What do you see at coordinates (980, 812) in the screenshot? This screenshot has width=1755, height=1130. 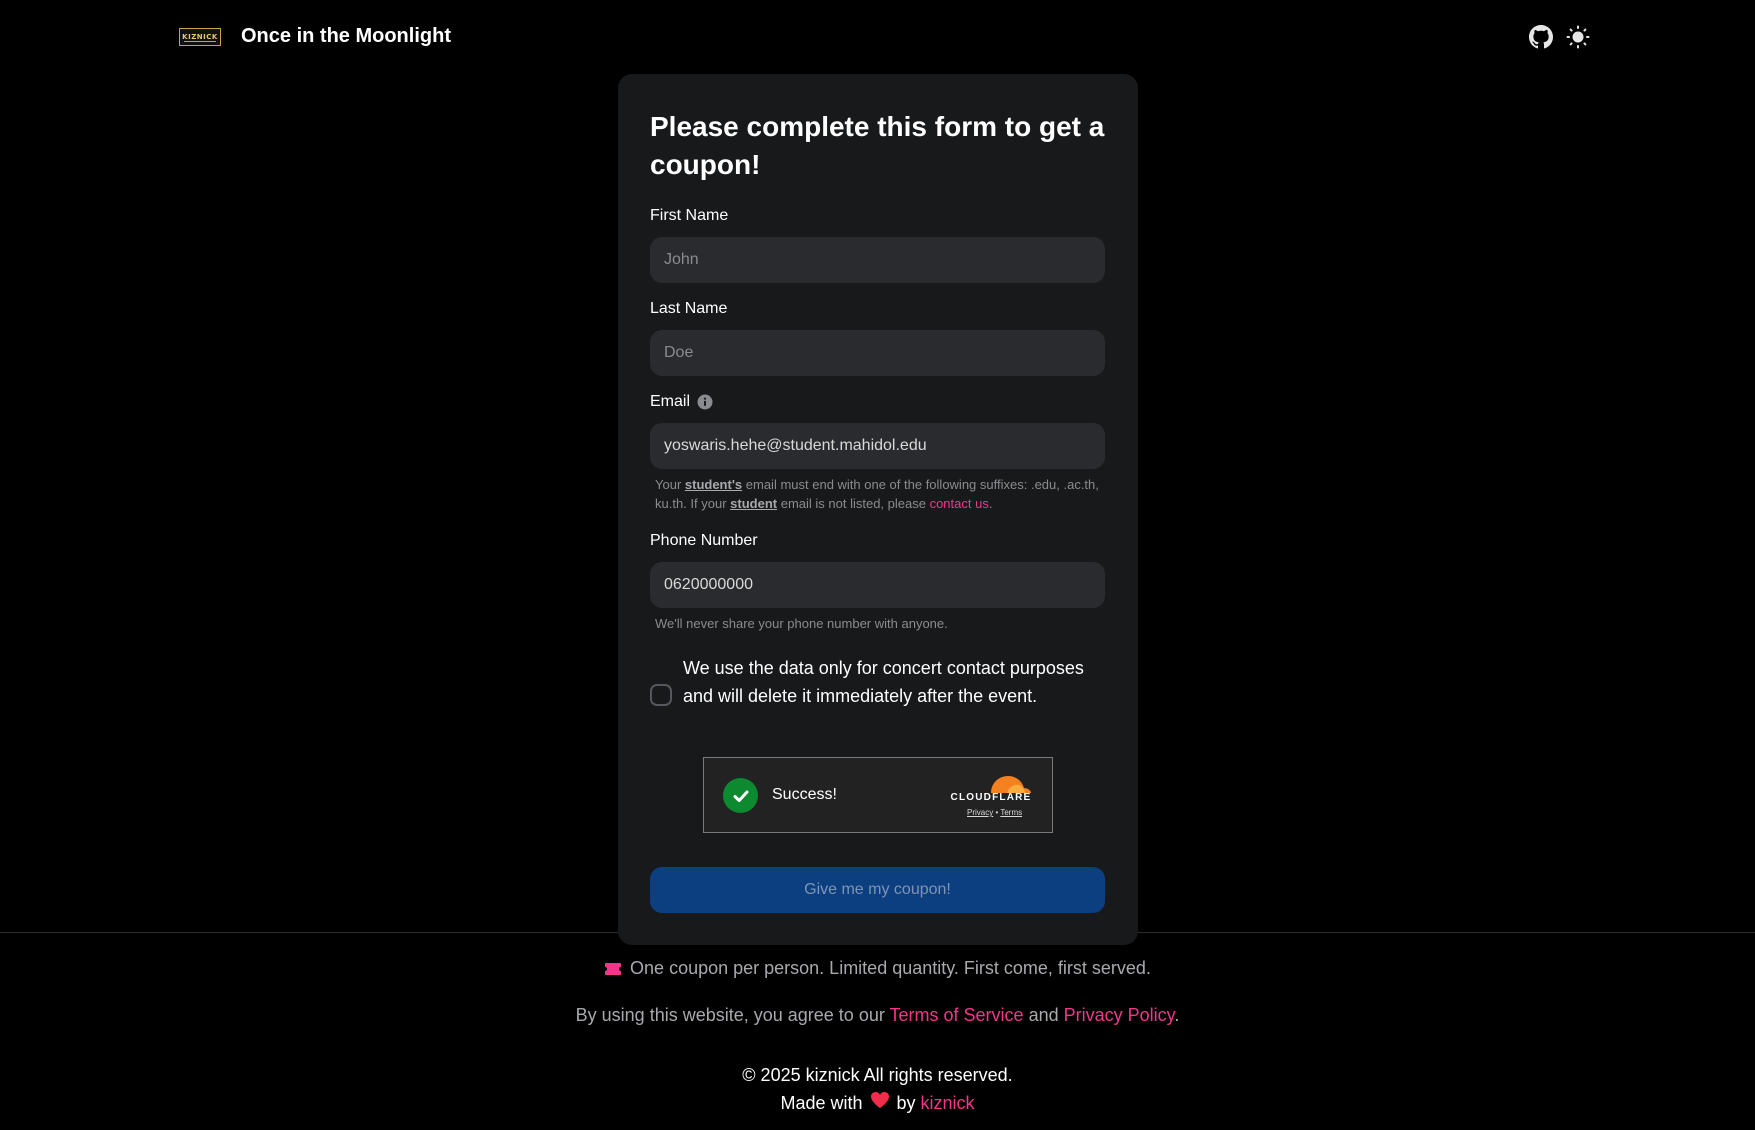 I see `captcha-privacy-link: Privacy` at bounding box center [980, 812].